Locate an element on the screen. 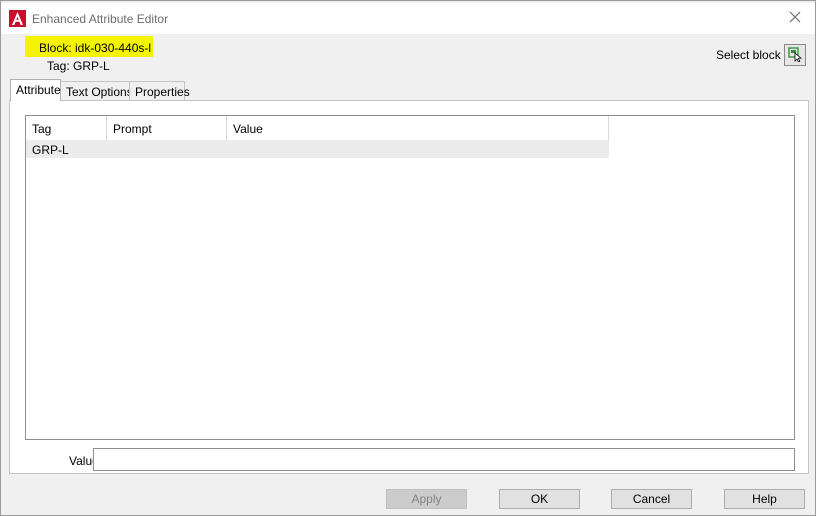 Image resolution: width=816 pixels, height=516 pixels. tab-attribute-label: Attribute is located at coordinates (38, 90).